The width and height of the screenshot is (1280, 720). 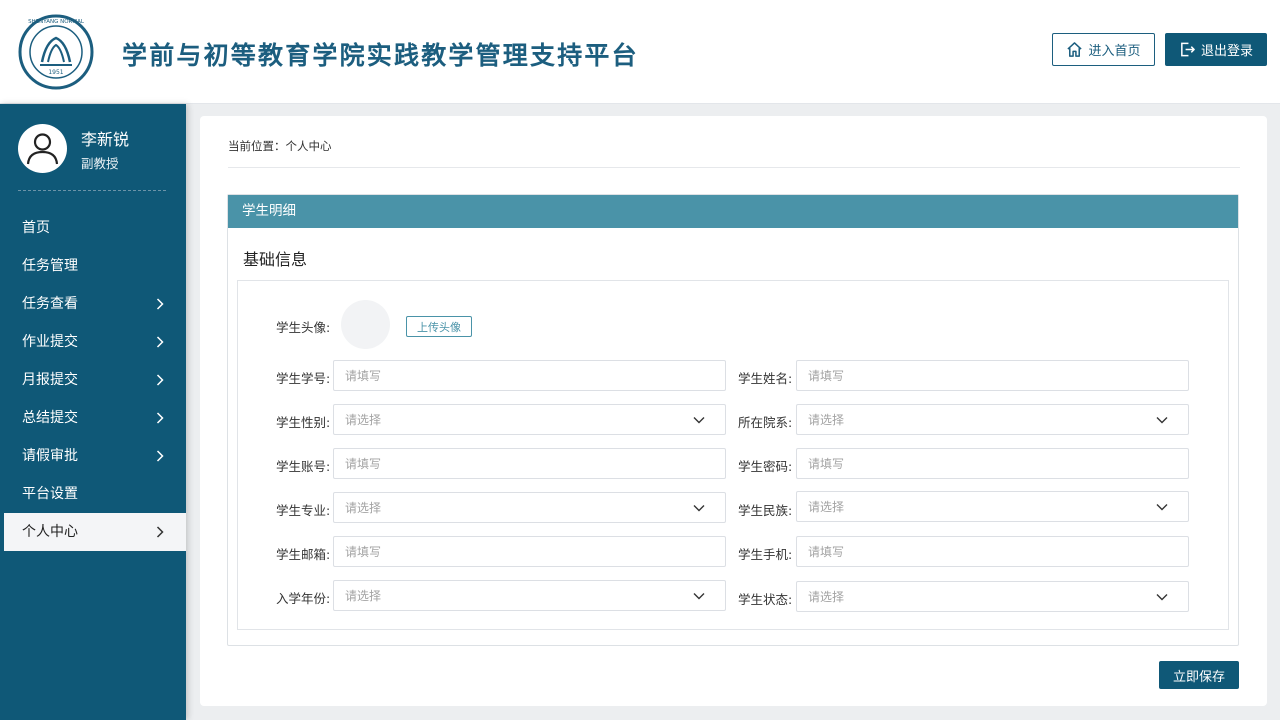 What do you see at coordinates (303, 510) in the screenshot?
I see `major-label: 学生专业:` at bounding box center [303, 510].